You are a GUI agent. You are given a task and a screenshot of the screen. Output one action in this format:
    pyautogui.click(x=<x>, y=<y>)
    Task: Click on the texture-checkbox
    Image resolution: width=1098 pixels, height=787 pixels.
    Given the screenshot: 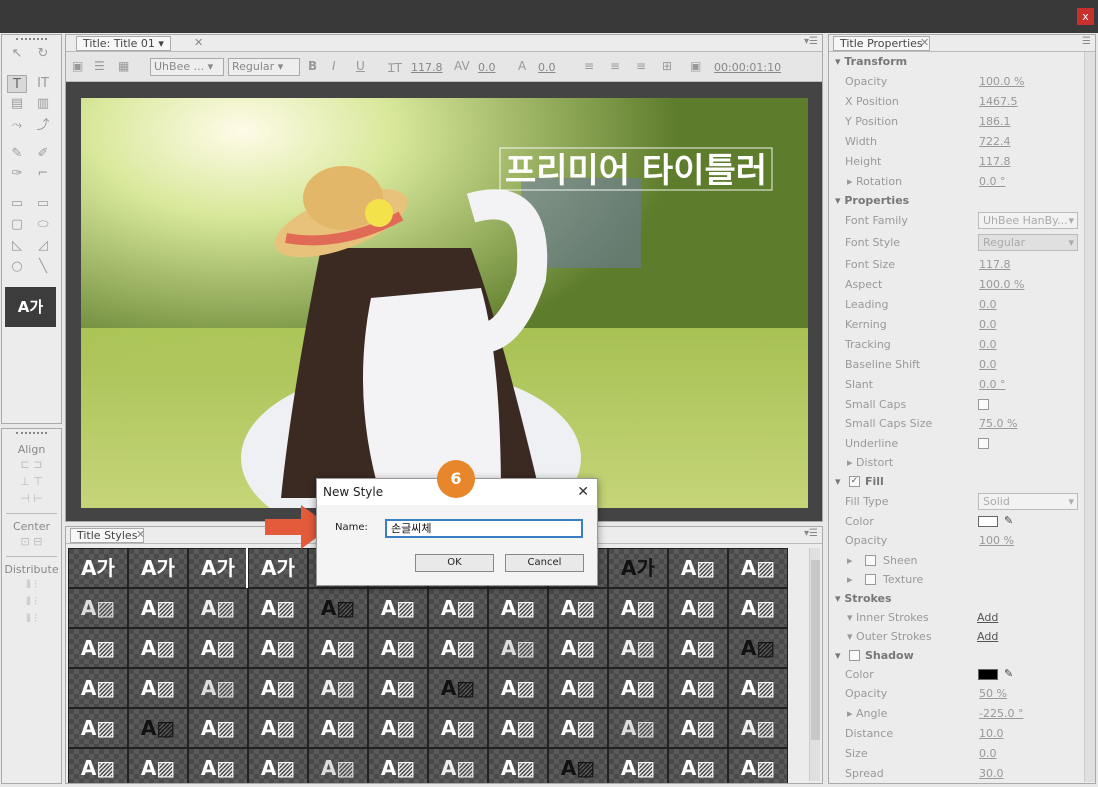 What is the action you would take?
    pyautogui.click(x=870, y=579)
    